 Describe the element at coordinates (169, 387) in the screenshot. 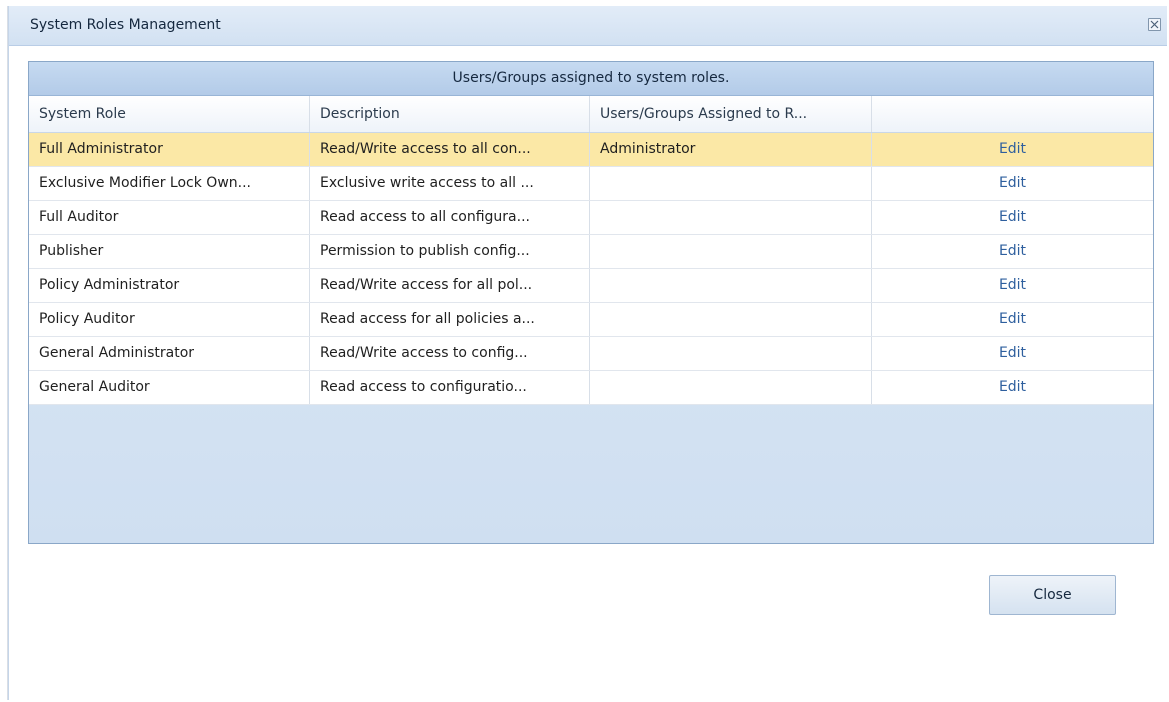

I see `role-cell: General Auditor` at that location.